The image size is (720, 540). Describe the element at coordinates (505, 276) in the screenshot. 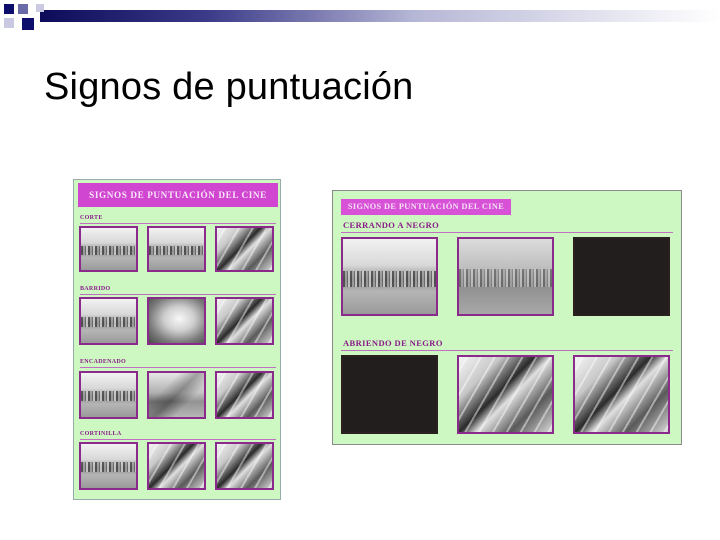

I see `thumbnail-crowd-fading` at that location.